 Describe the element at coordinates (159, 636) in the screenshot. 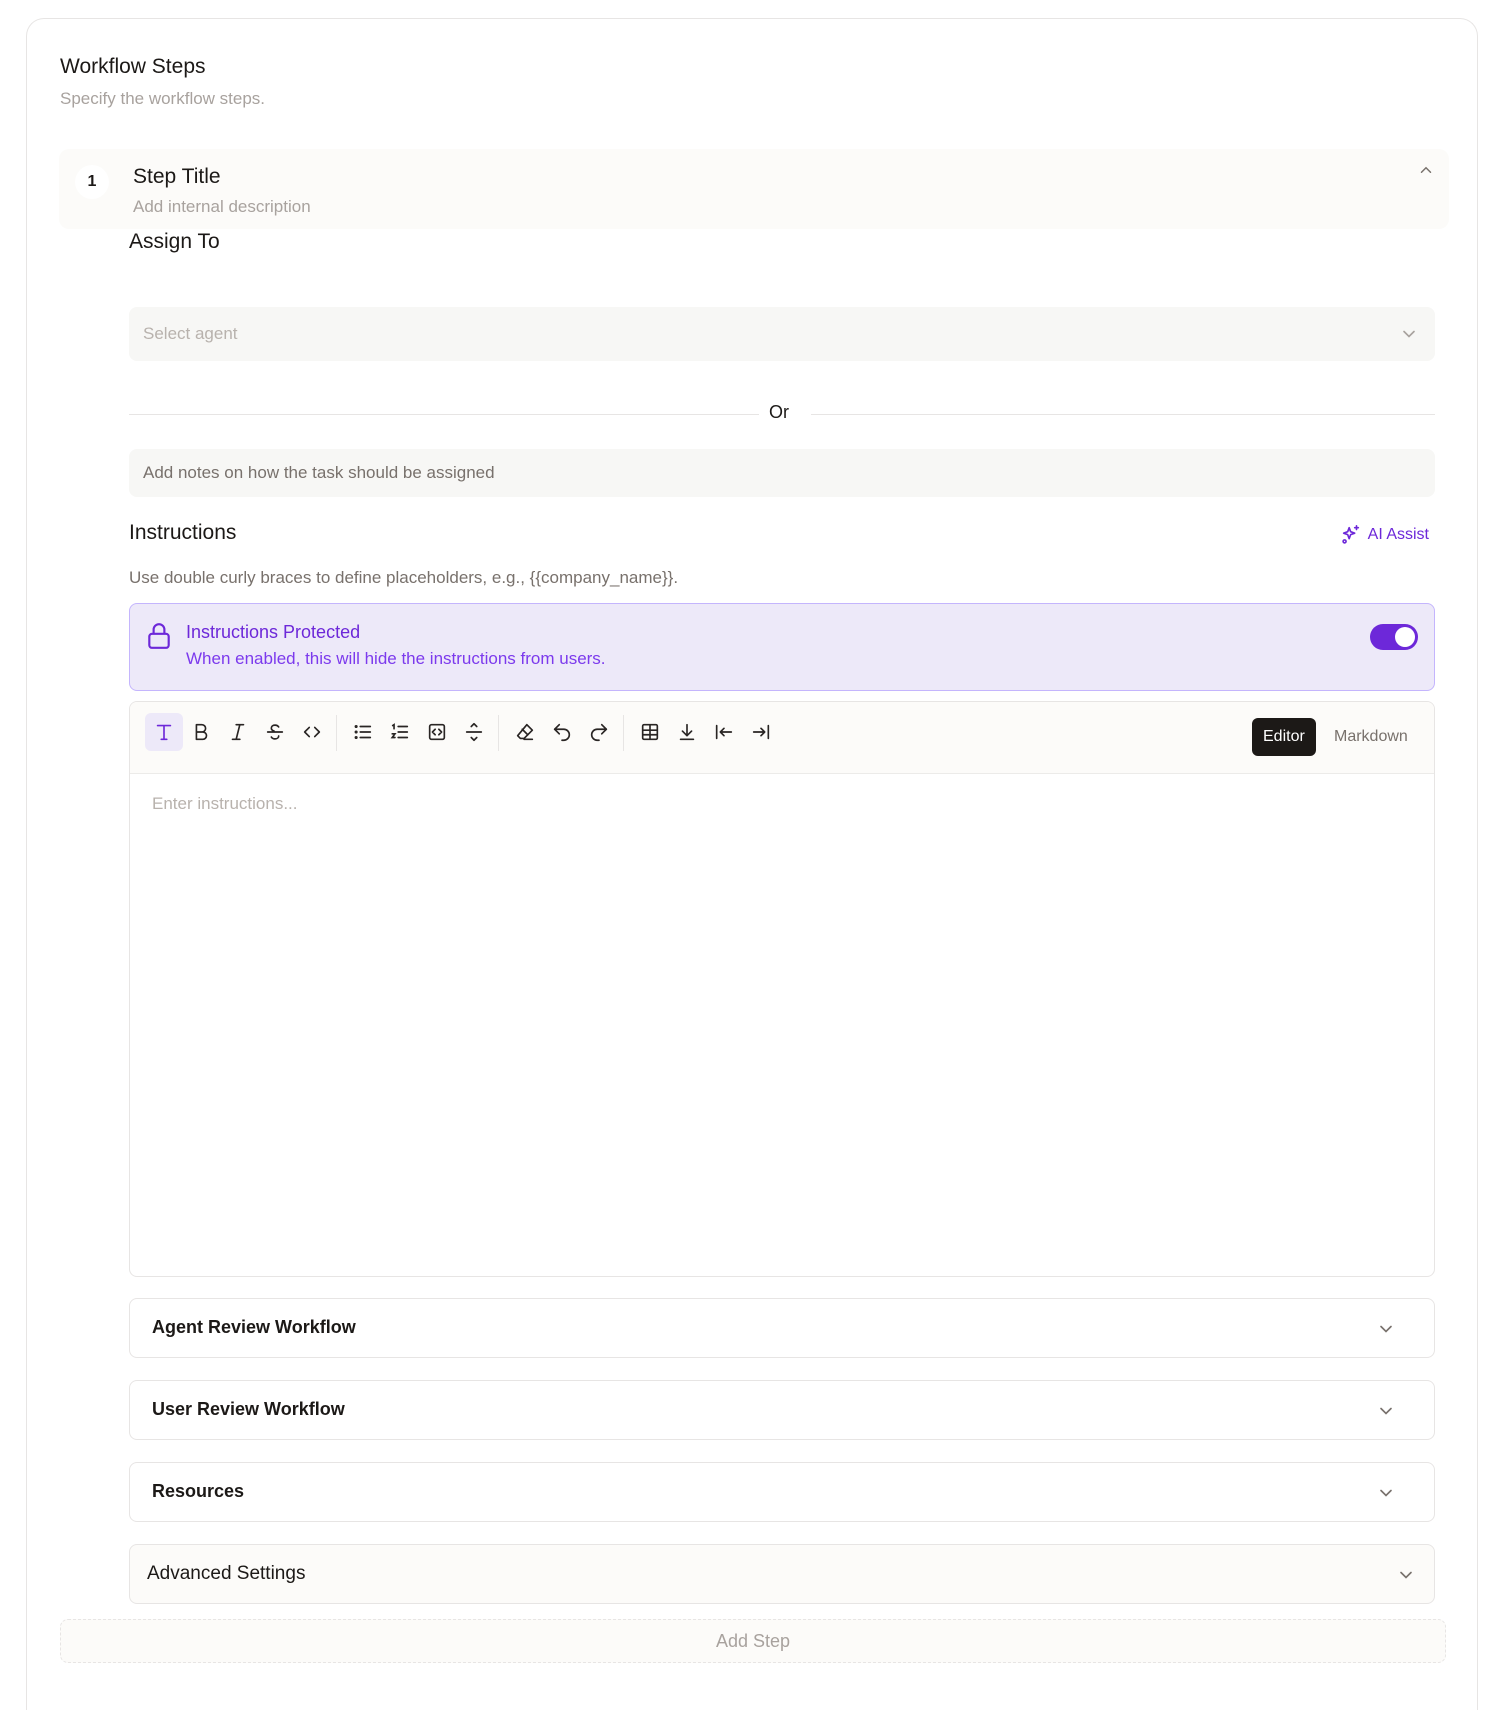

I see `lock-icon` at that location.